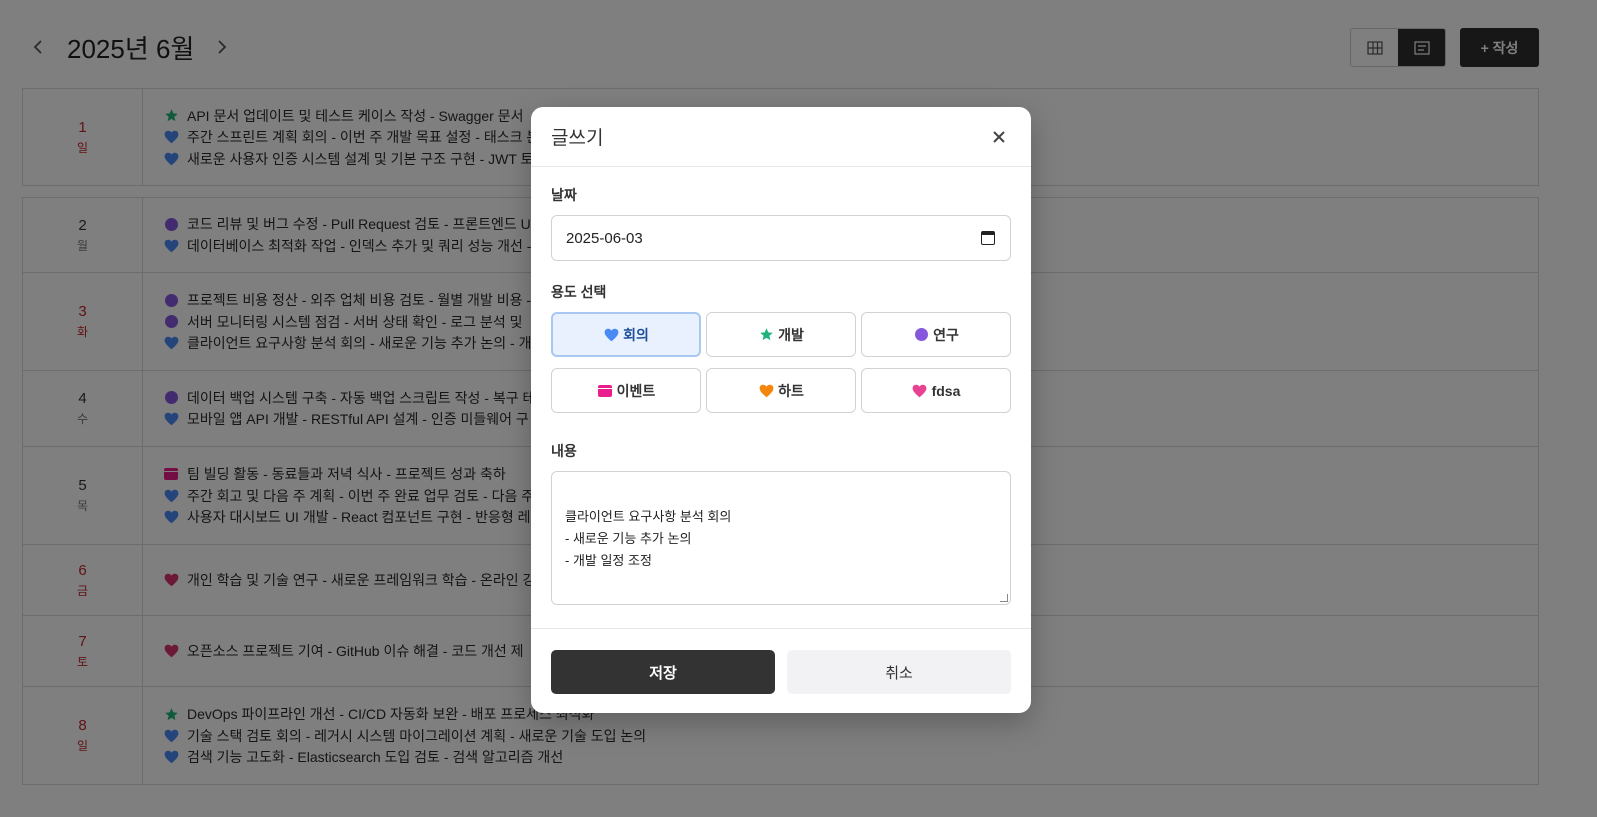 The width and height of the screenshot is (1597, 817). I want to click on cancel-button: 취소, so click(899, 672).